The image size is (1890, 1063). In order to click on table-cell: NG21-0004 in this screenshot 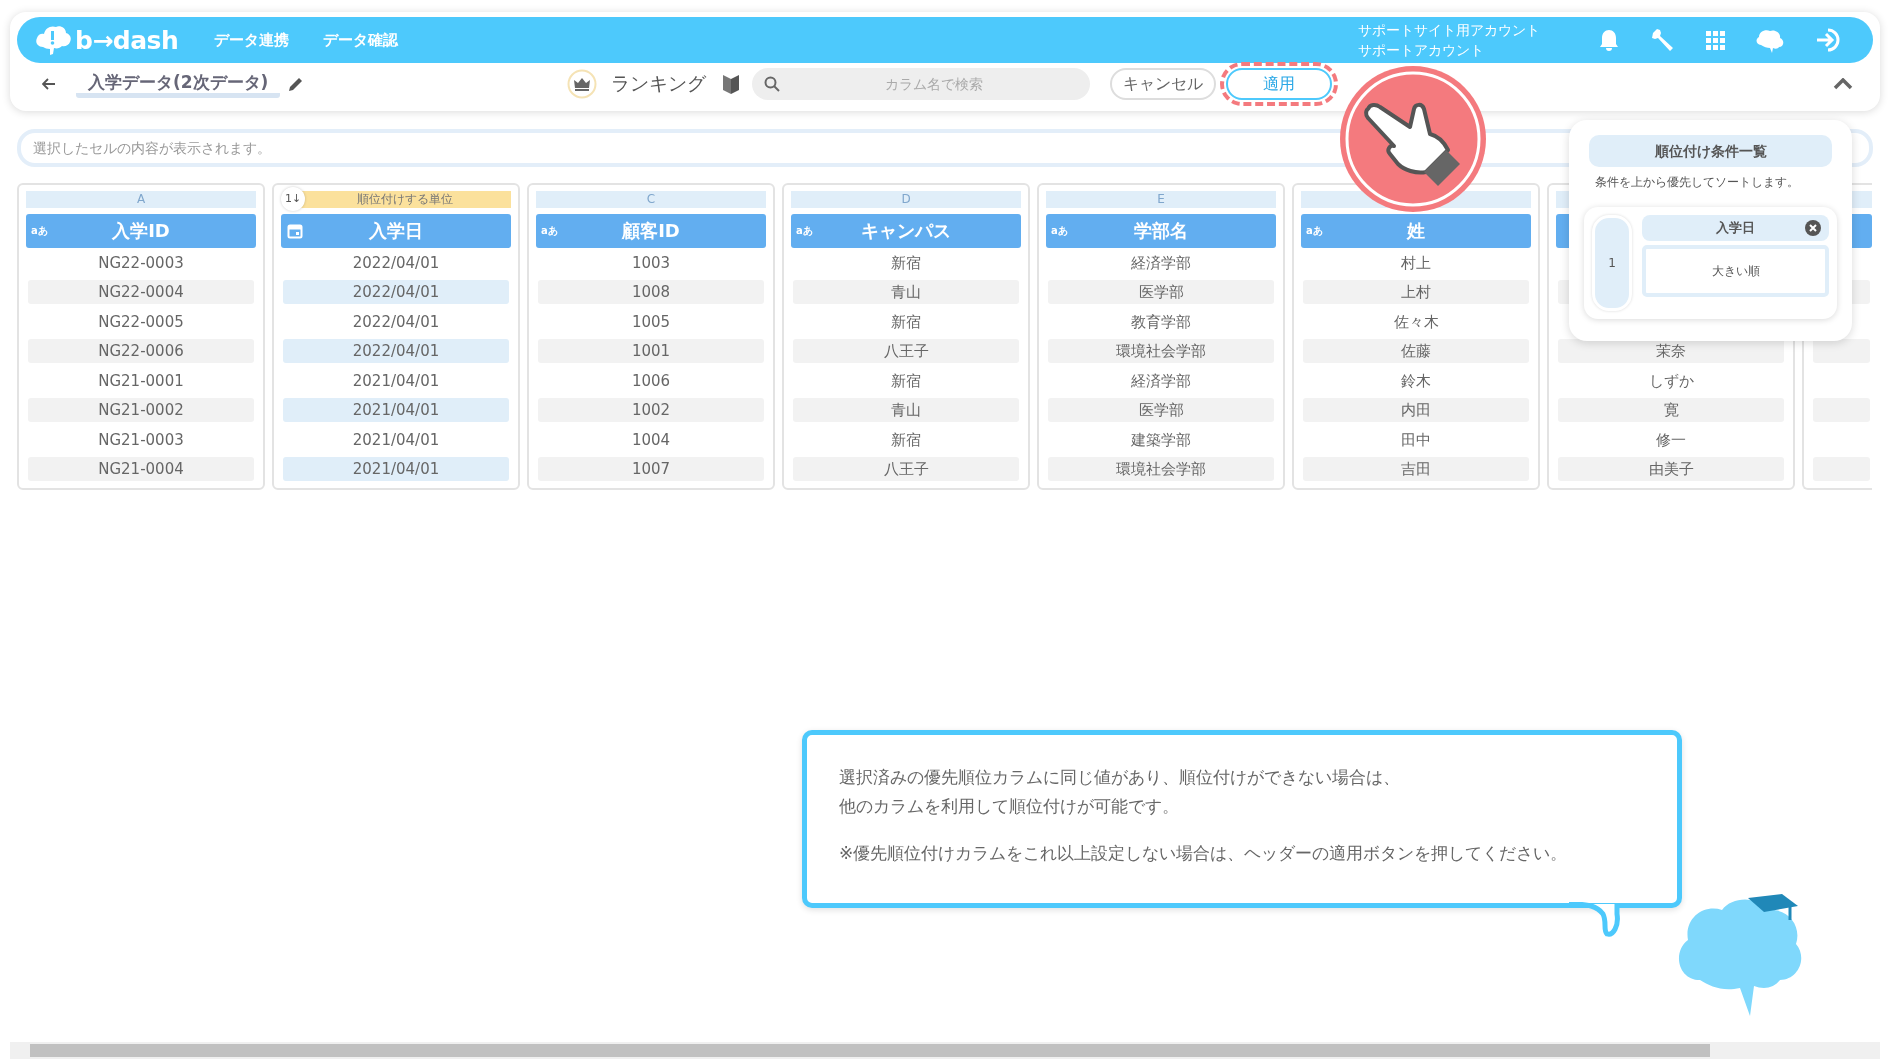, I will do `click(141, 469)`.